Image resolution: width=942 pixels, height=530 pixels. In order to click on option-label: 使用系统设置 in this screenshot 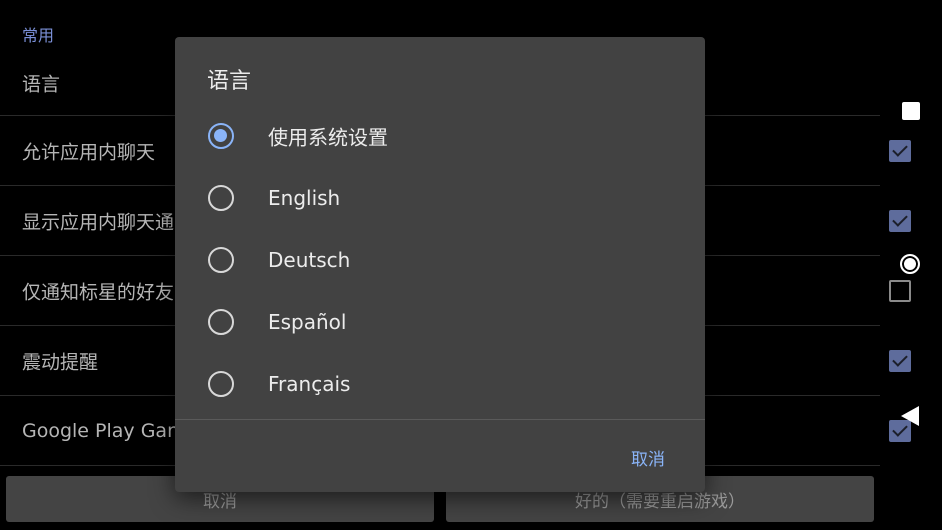, I will do `click(328, 137)`.